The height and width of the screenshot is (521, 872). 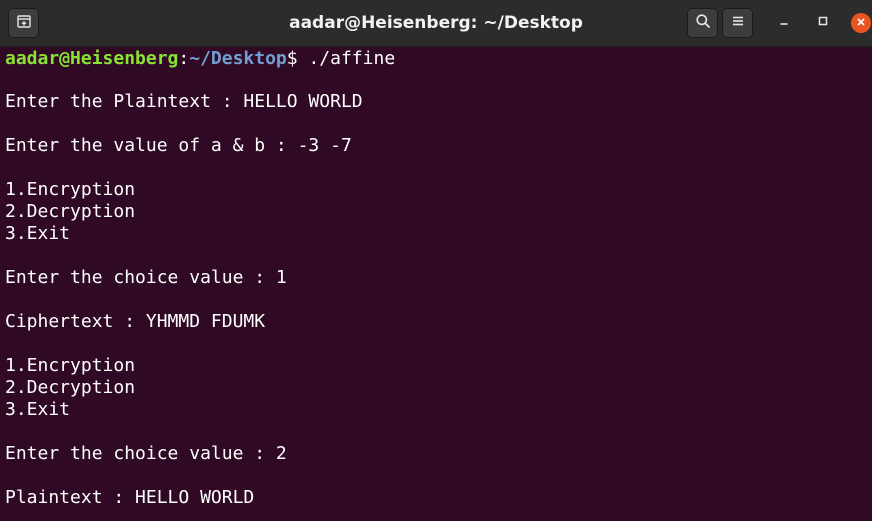 I want to click on prompt-colon: :, so click(x=184, y=58).